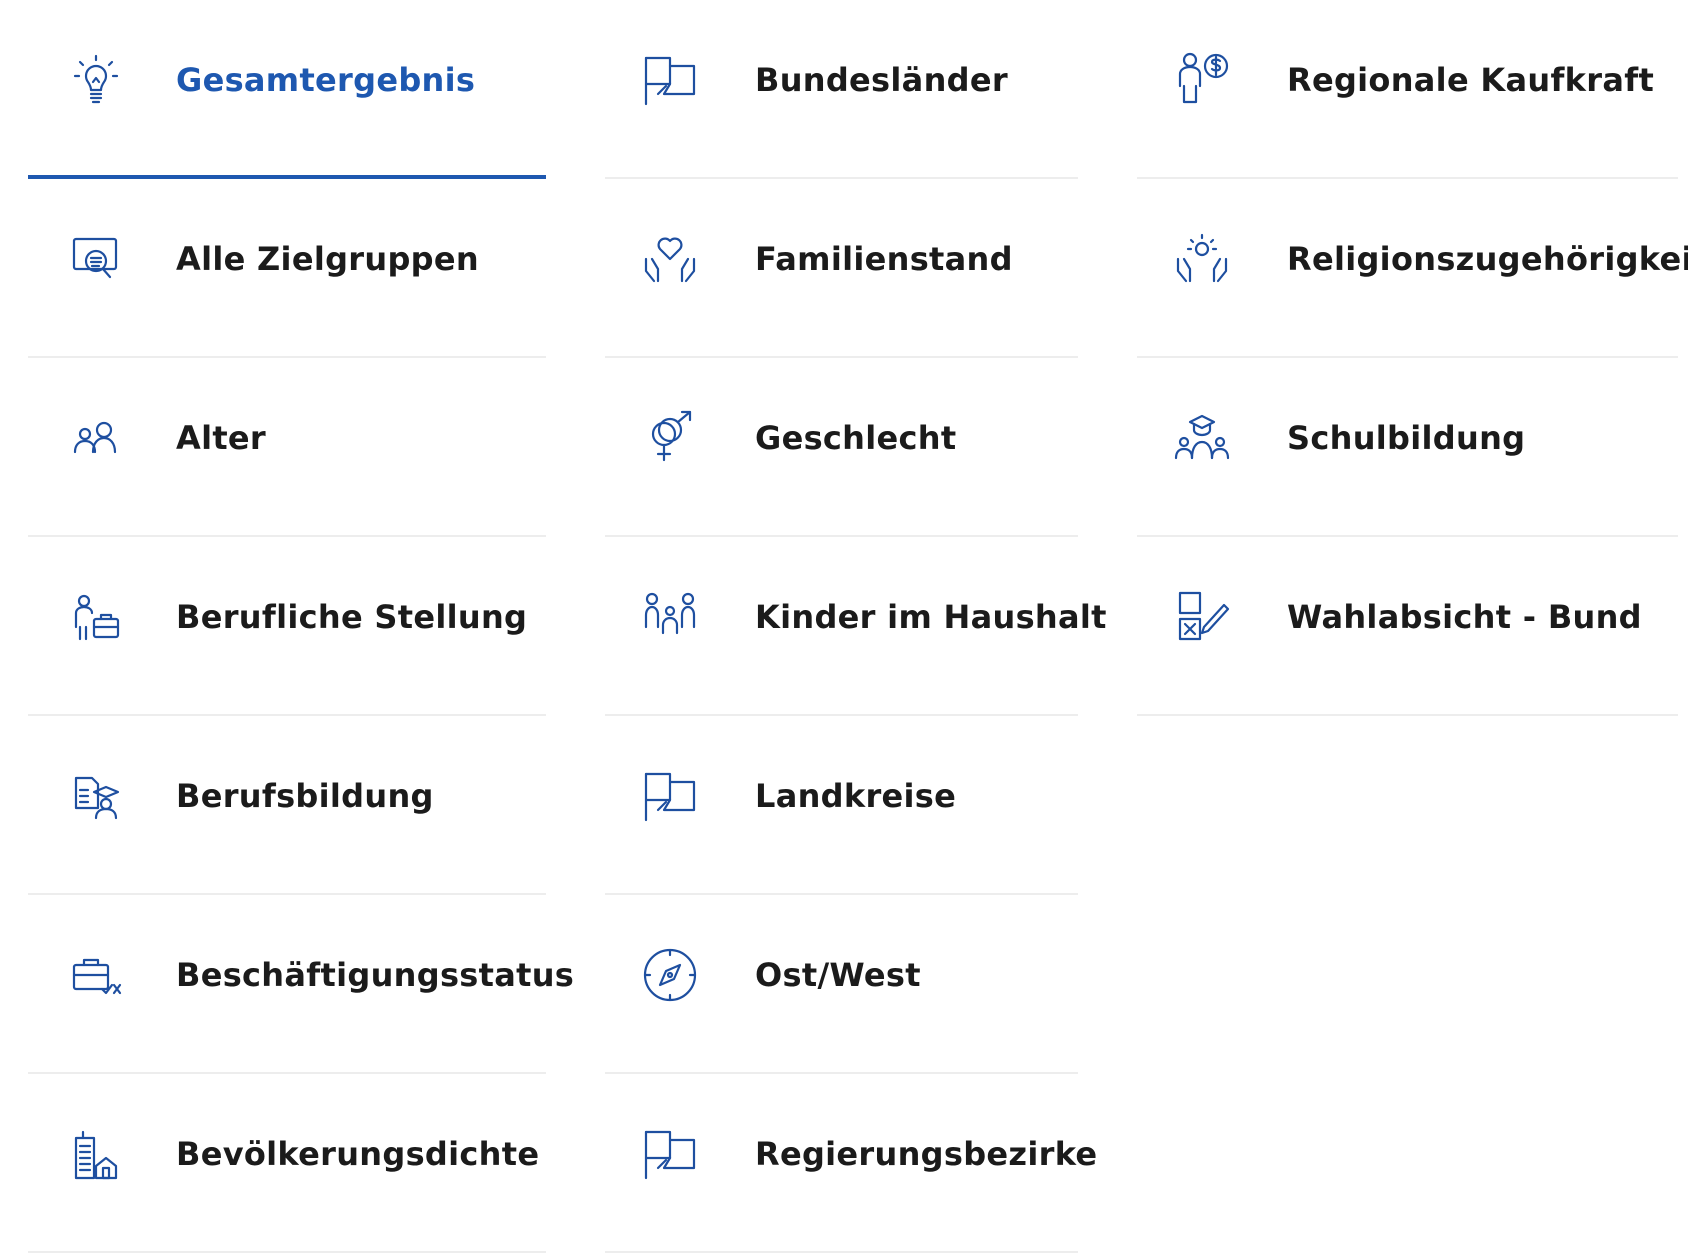 This screenshot has height=1253, width=1688. I want to click on category-item-ost-west: Ost/West, so click(841, 984).